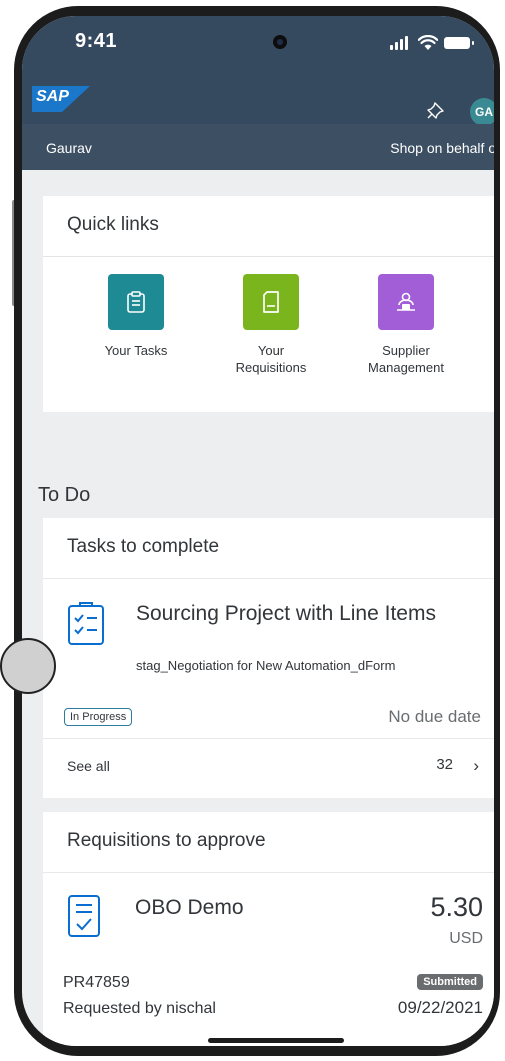 This screenshot has height=1061, width=505. Describe the element at coordinates (139, 1008) in the screenshot. I see `requested-by: Requested by nischal` at that location.